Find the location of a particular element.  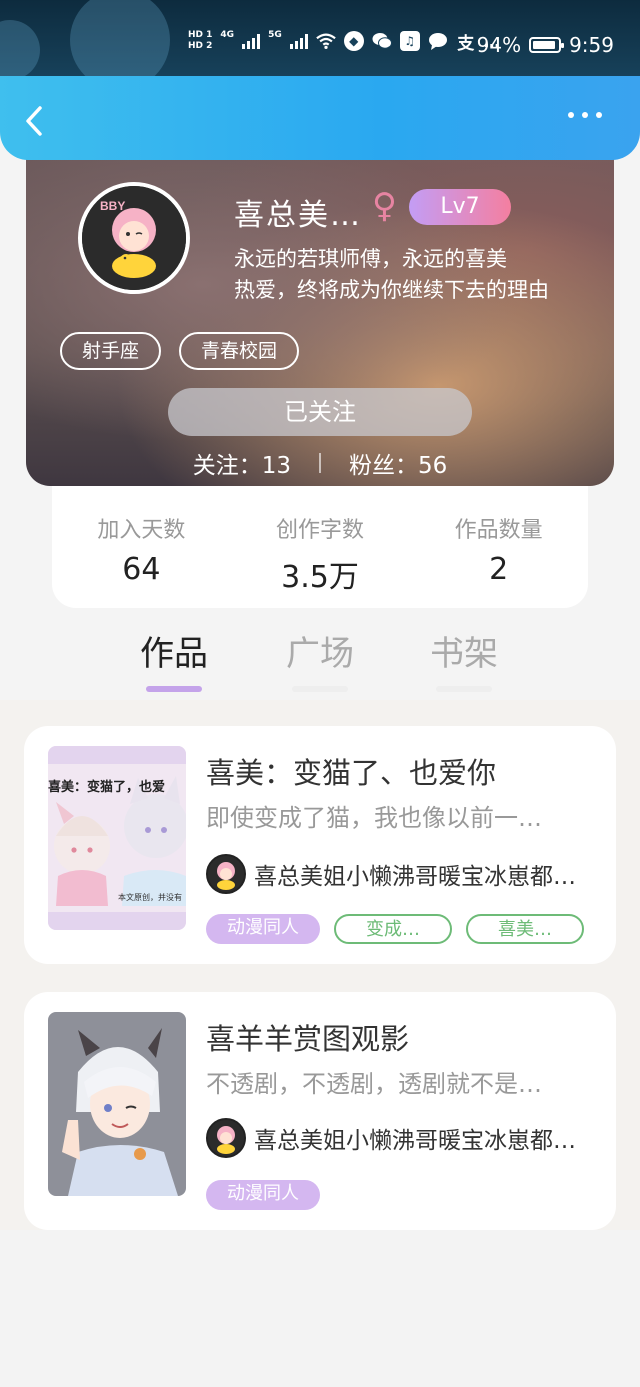

following-count: 13 is located at coordinates (276, 466).